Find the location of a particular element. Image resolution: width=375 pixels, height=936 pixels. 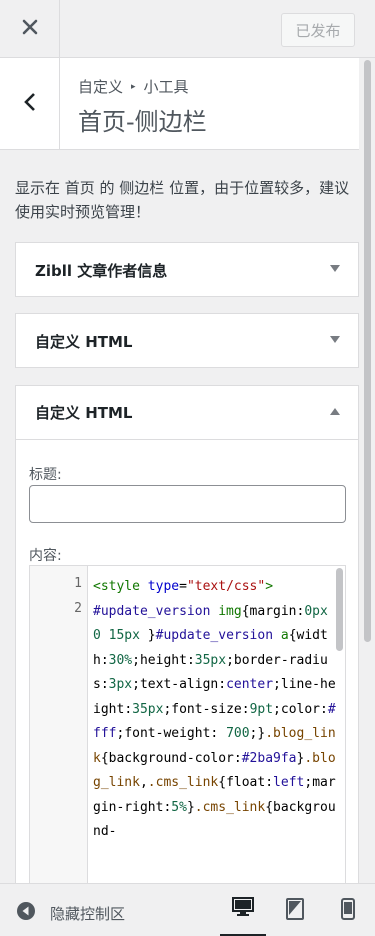

close-button is located at coordinates (30, 29).